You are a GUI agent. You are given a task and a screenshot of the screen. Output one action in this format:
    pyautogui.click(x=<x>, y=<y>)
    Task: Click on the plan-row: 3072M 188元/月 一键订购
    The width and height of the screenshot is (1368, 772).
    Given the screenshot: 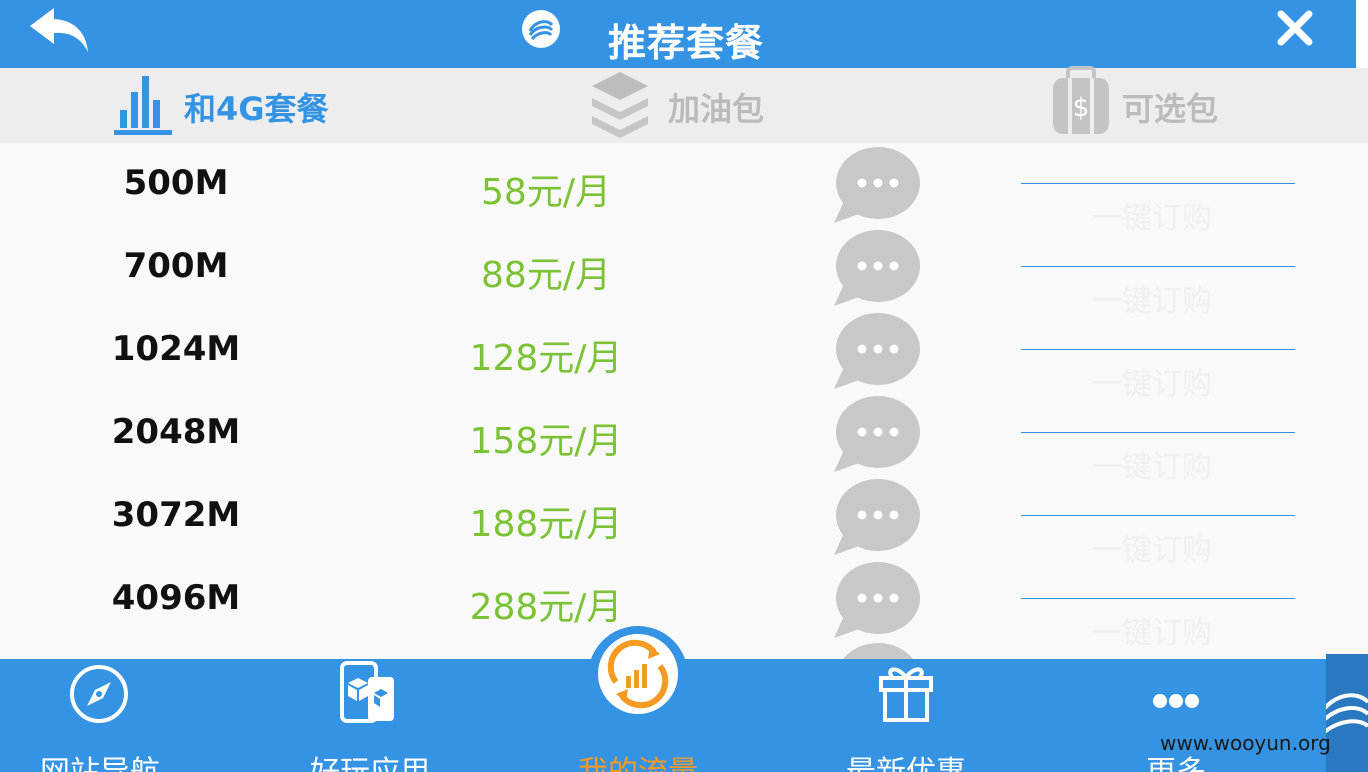 What is the action you would take?
    pyautogui.click(x=684, y=521)
    